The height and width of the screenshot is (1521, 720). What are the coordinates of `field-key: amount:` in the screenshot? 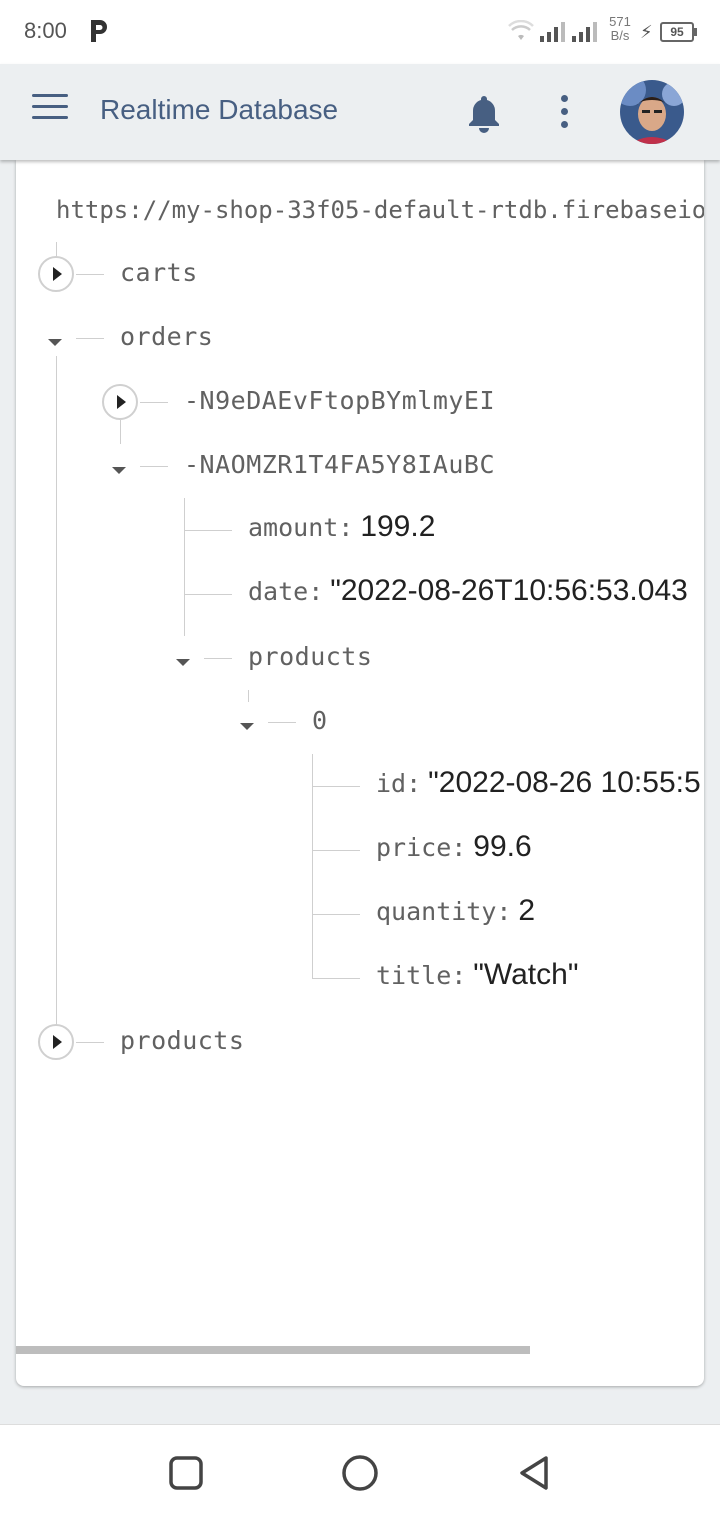 It's located at (301, 527).